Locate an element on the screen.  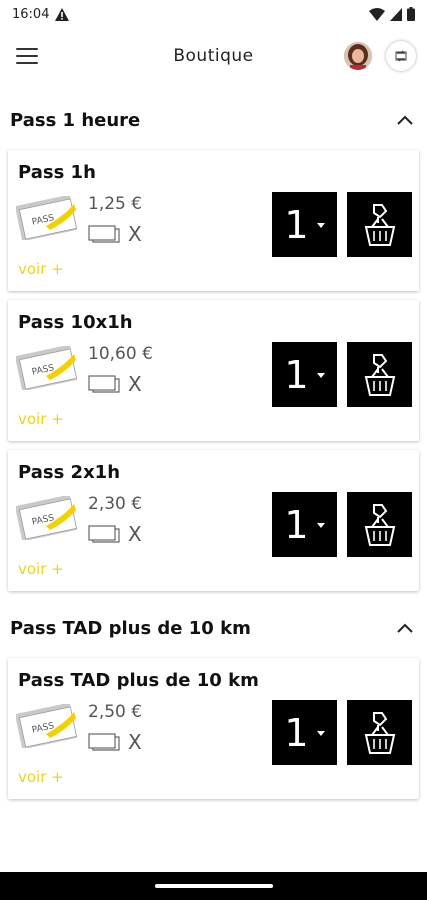
wifi-icon is located at coordinates (377, 14).